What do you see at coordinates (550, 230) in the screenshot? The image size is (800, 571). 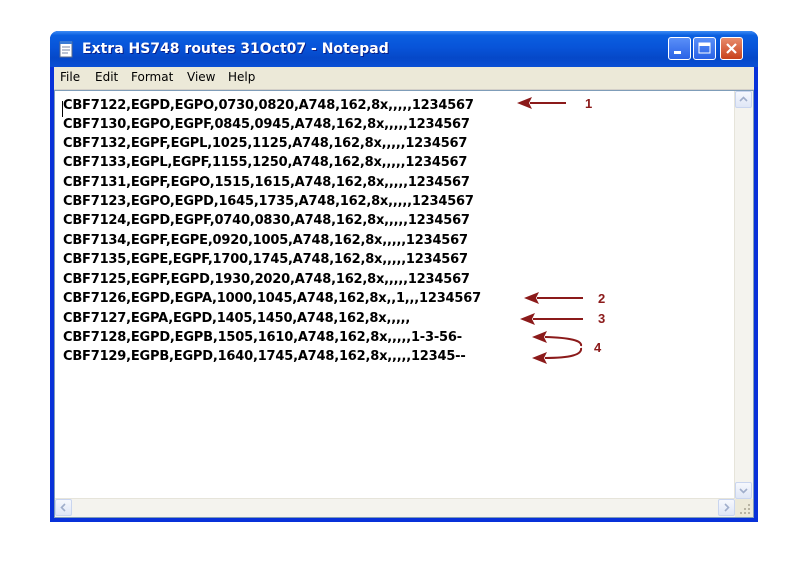 I see `annotation-overlay` at bounding box center [550, 230].